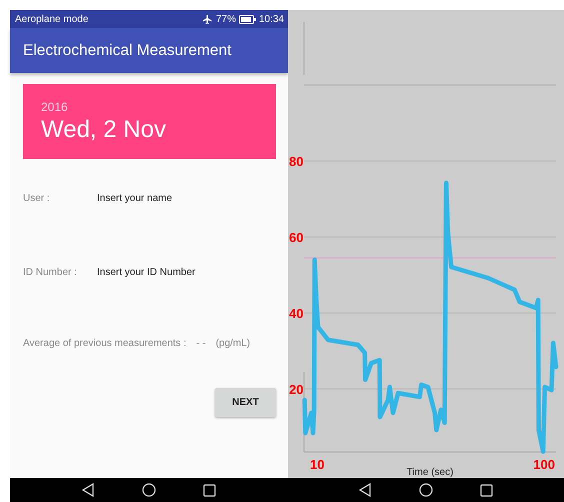  What do you see at coordinates (127, 51) in the screenshot?
I see `app-title: Electrochemical Measurement` at bounding box center [127, 51].